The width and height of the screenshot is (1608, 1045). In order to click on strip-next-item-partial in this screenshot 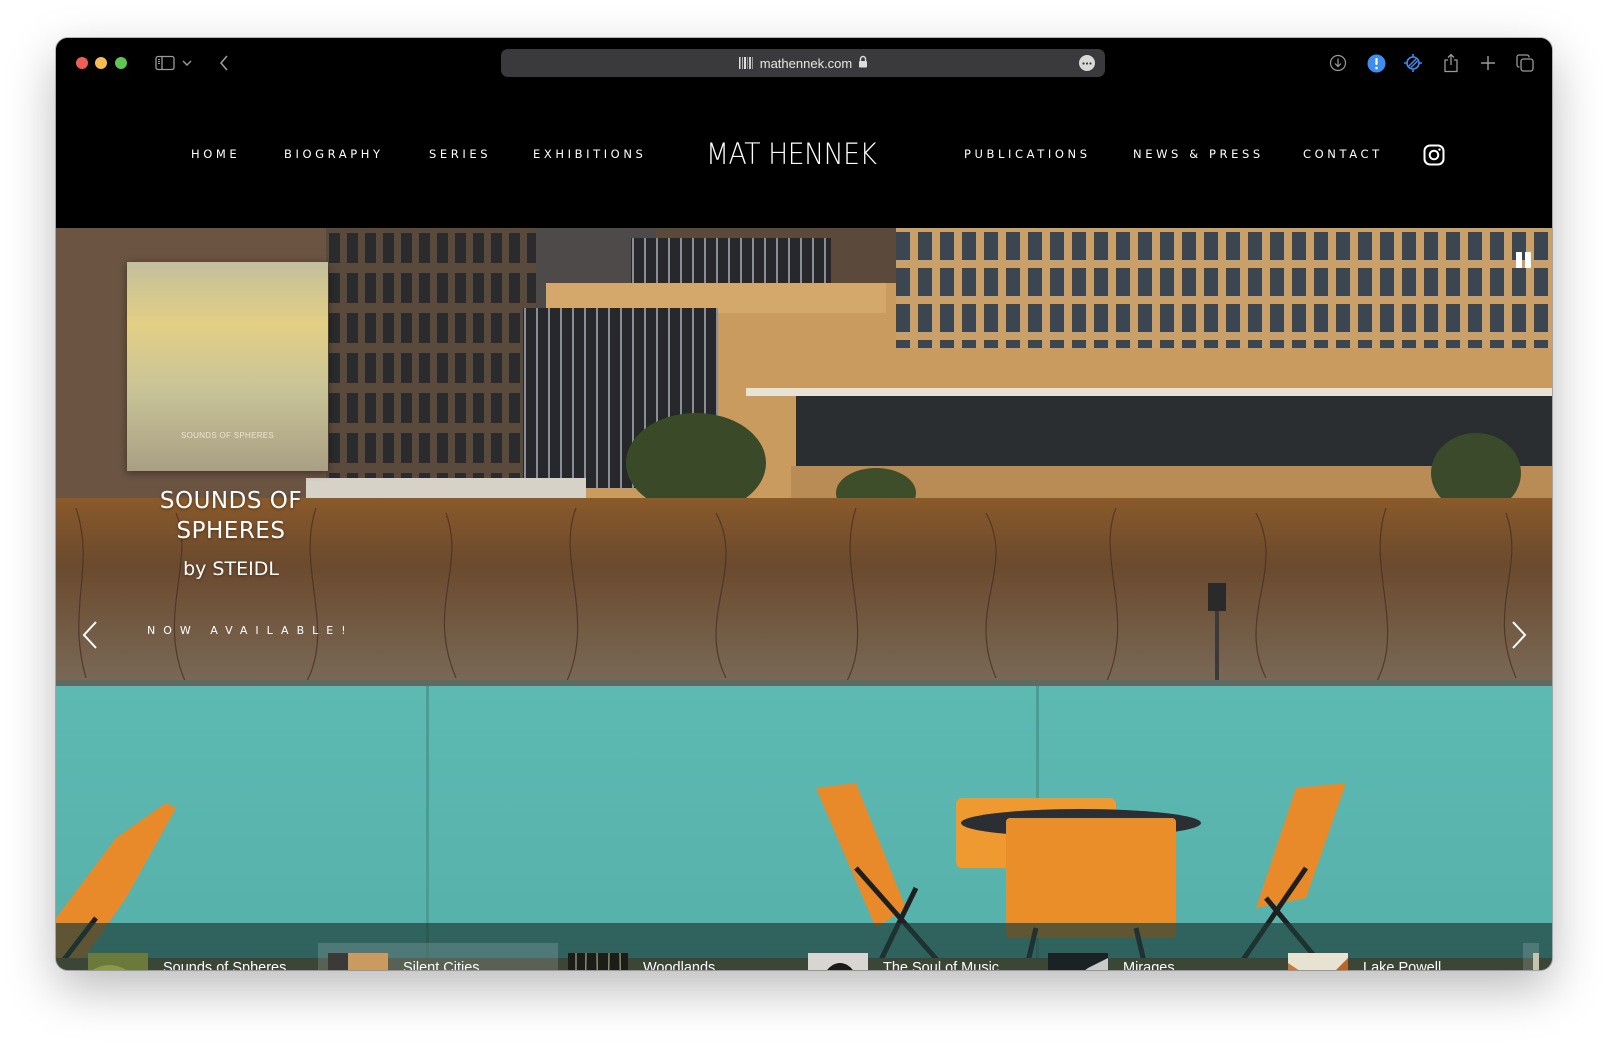, I will do `click(1531, 956)`.